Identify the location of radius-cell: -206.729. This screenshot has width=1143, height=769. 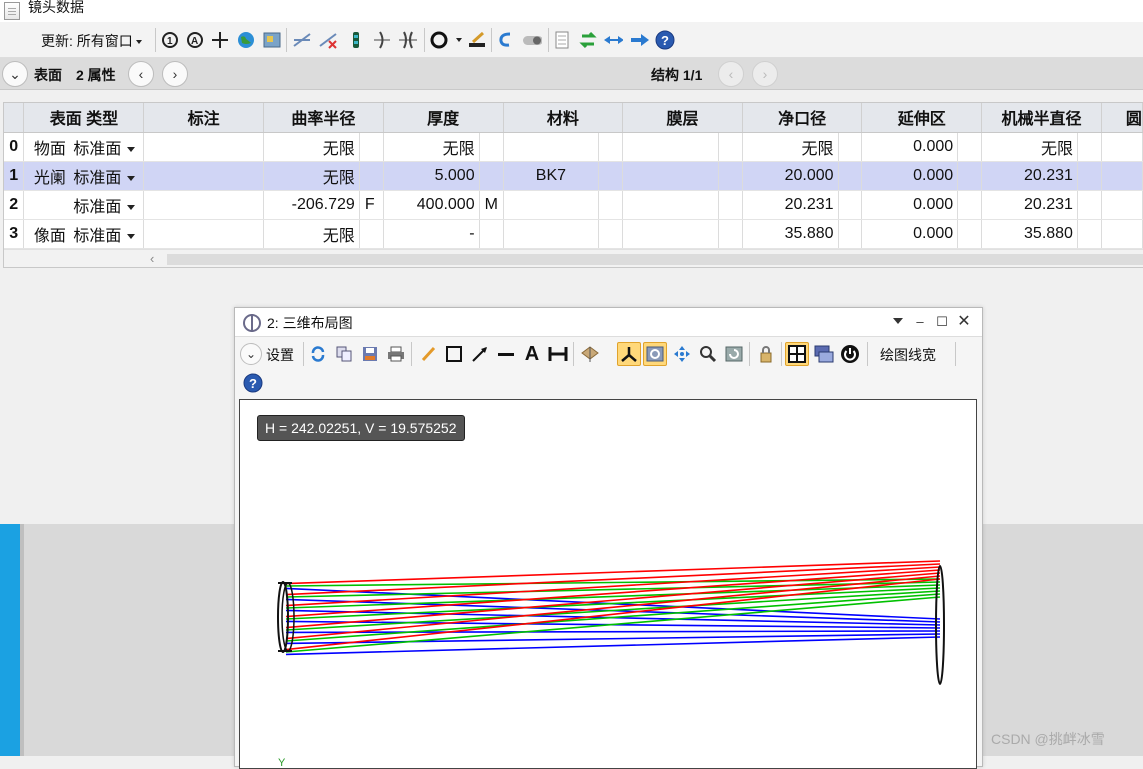
(311, 204).